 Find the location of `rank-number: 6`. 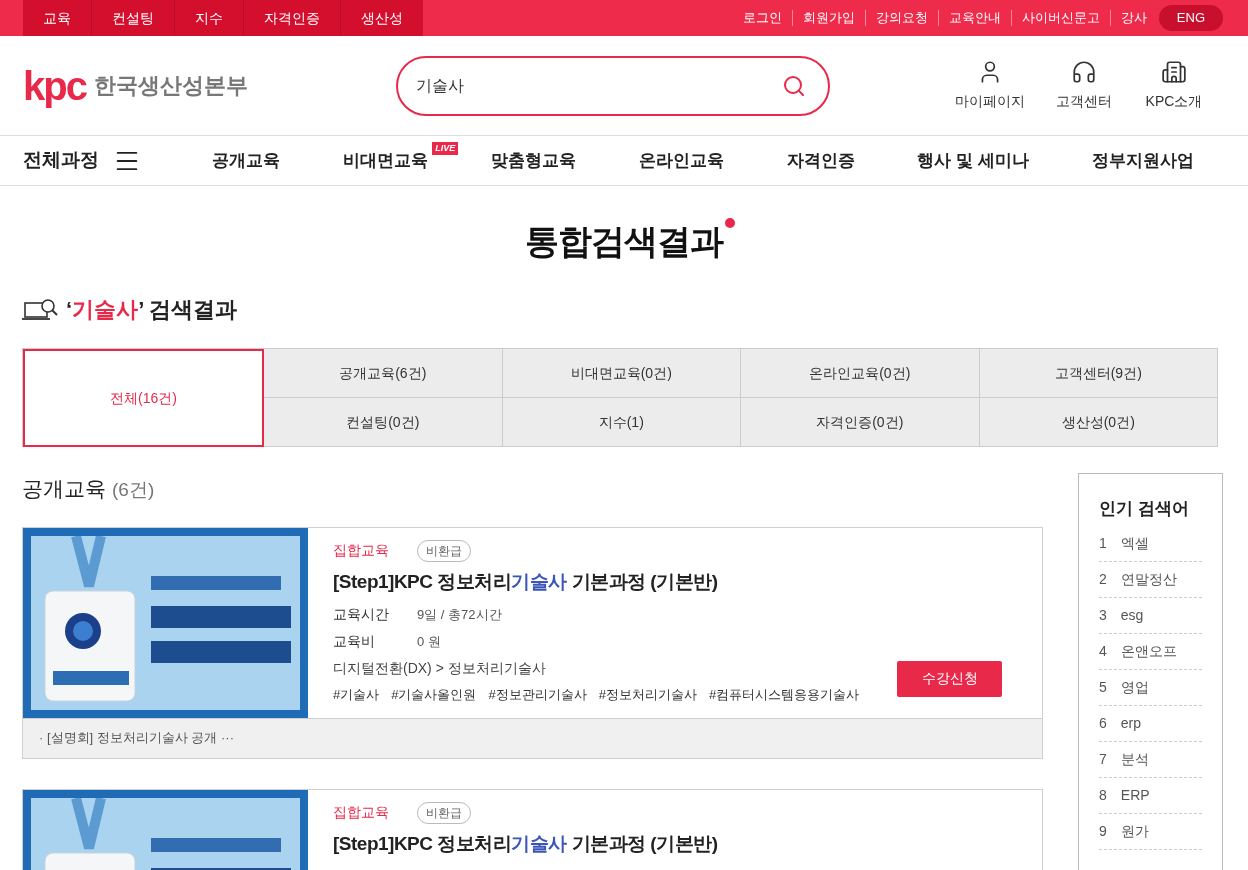

rank-number: 6 is located at coordinates (1103, 723).